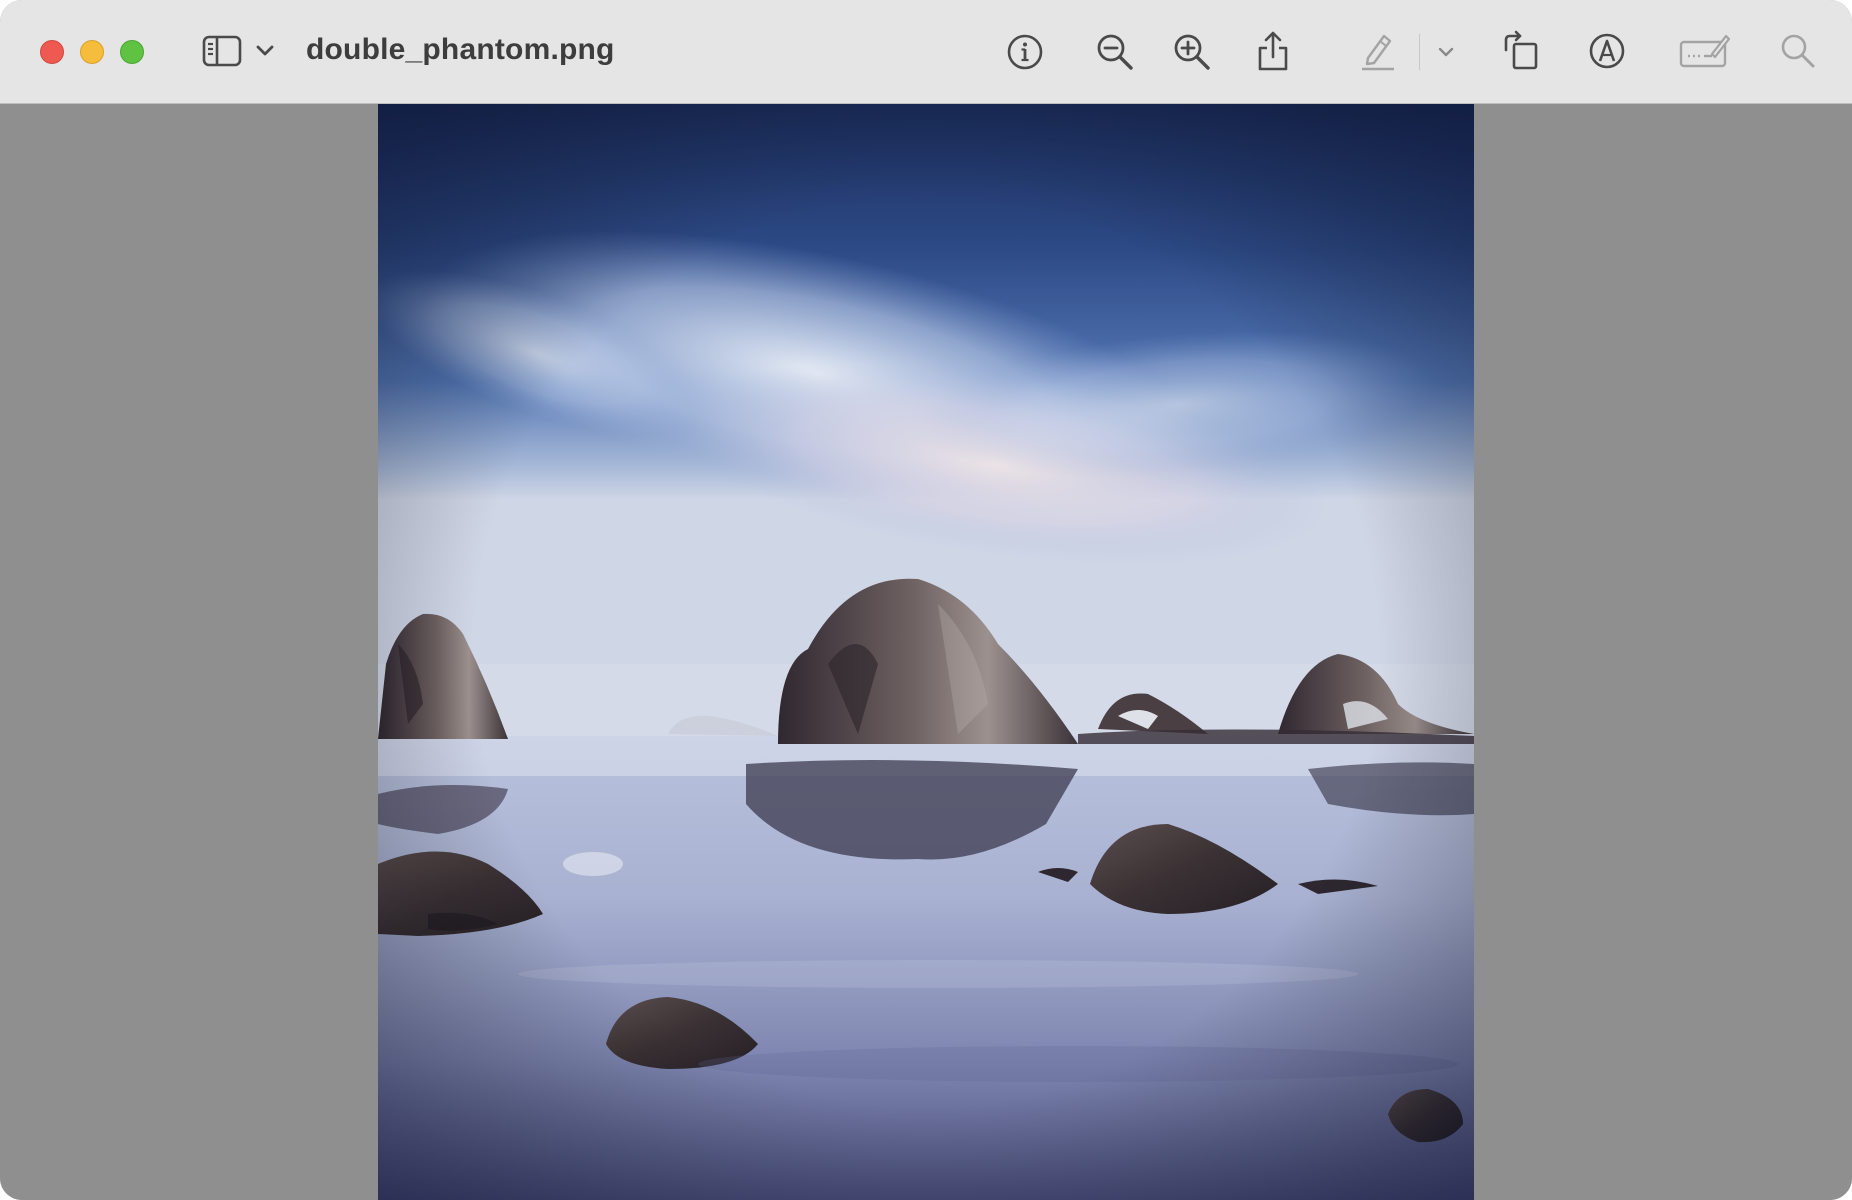 The image size is (1852, 1200). What do you see at coordinates (1025, 52) in the screenshot?
I see `info-icon` at bounding box center [1025, 52].